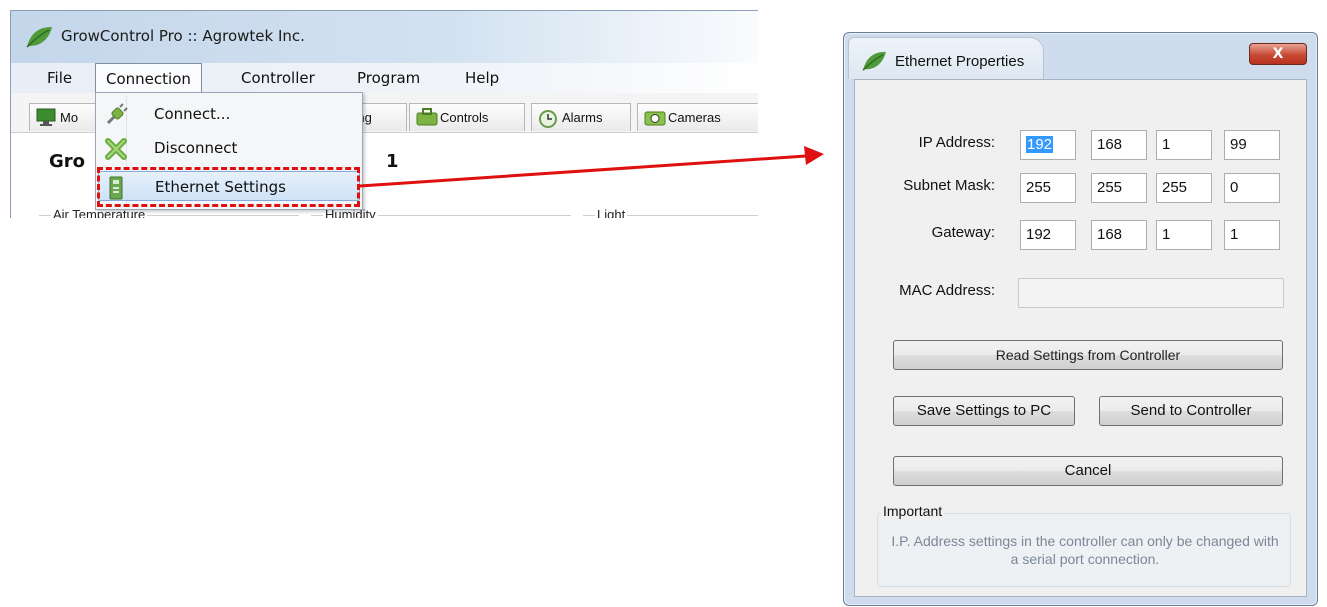 The image size is (1327, 607). Describe the element at coordinates (548, 119) in the screenshot. I see `alarm-clock-icon` at that location.